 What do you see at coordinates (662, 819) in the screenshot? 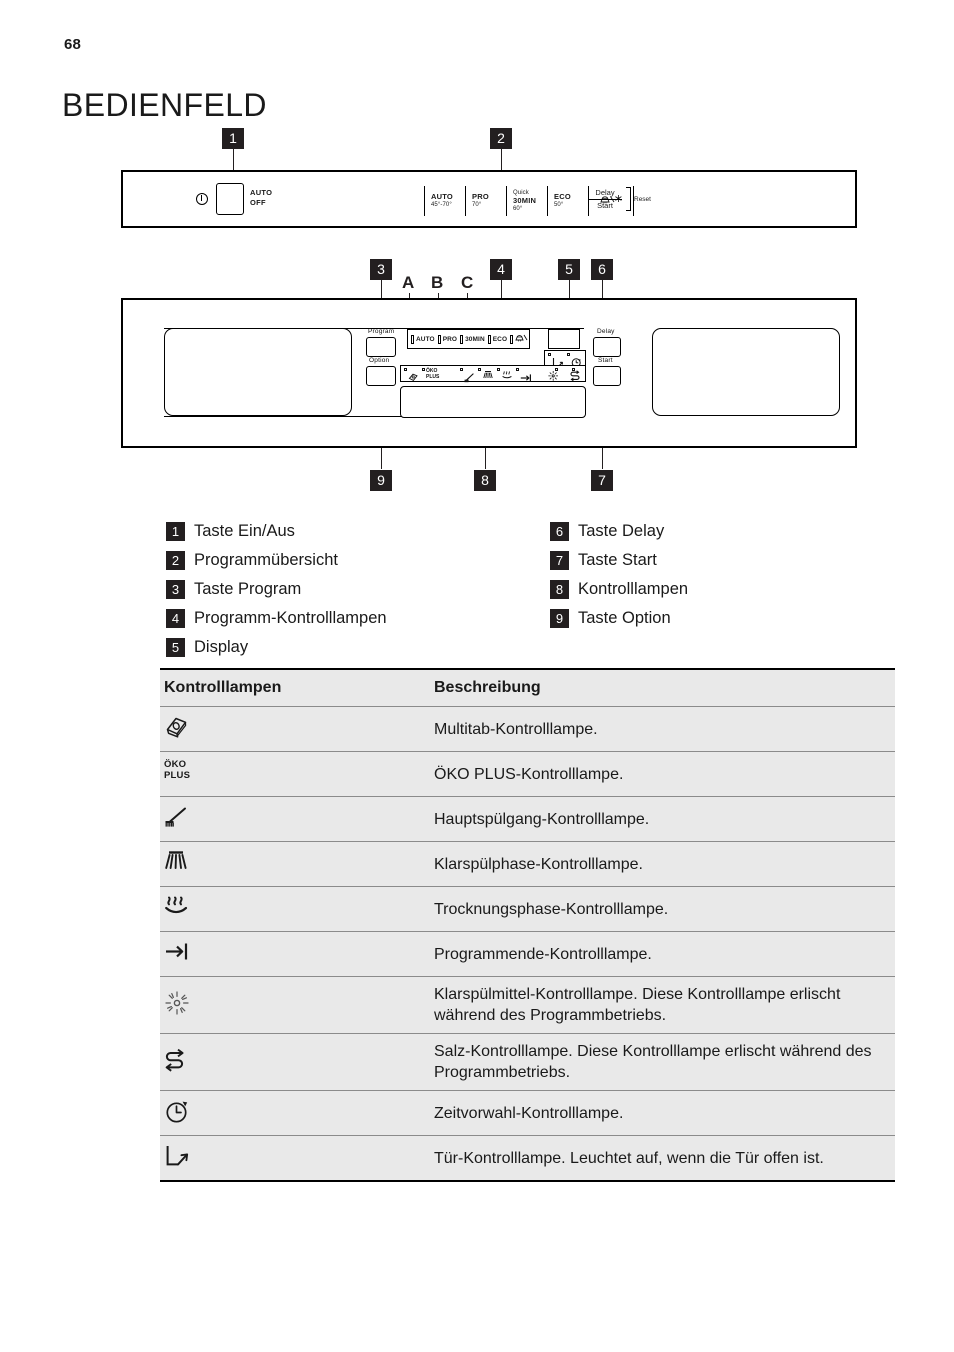
I see `table-cell-description: Hauptspülgang-Kontrolllampe.` at bounding box center [662, 819].